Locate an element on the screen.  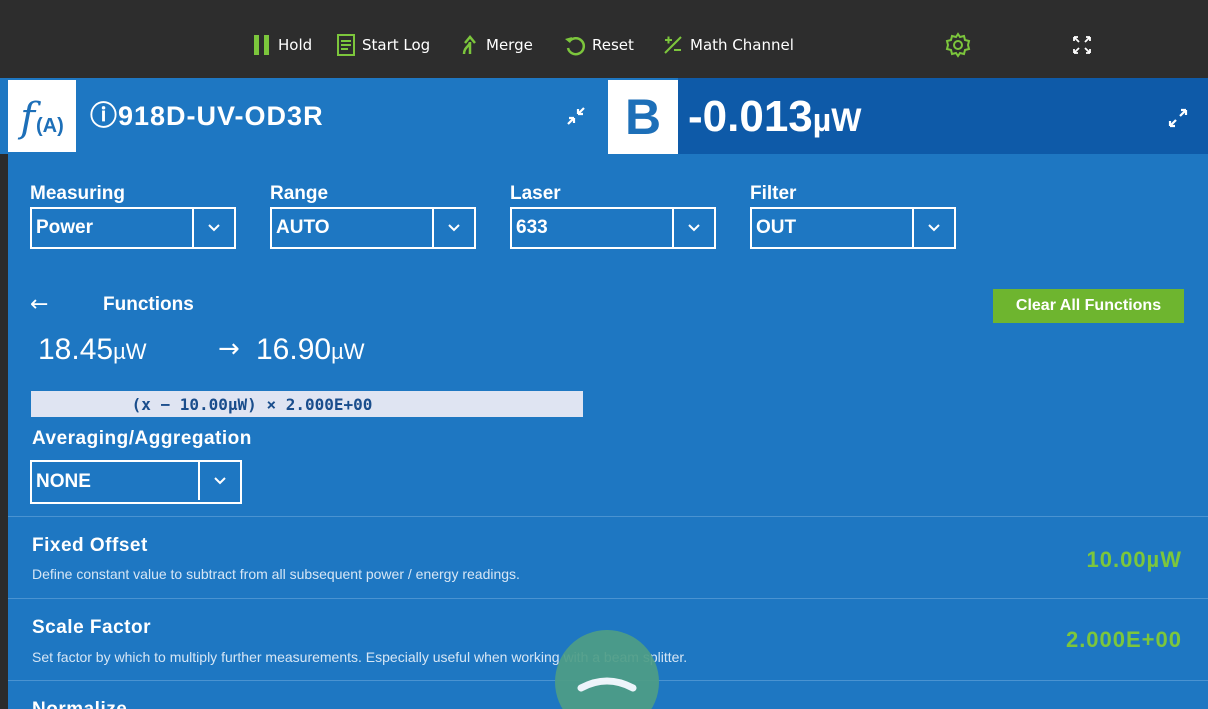
function-channel-label: (A) is located at coordinates (50, 126).